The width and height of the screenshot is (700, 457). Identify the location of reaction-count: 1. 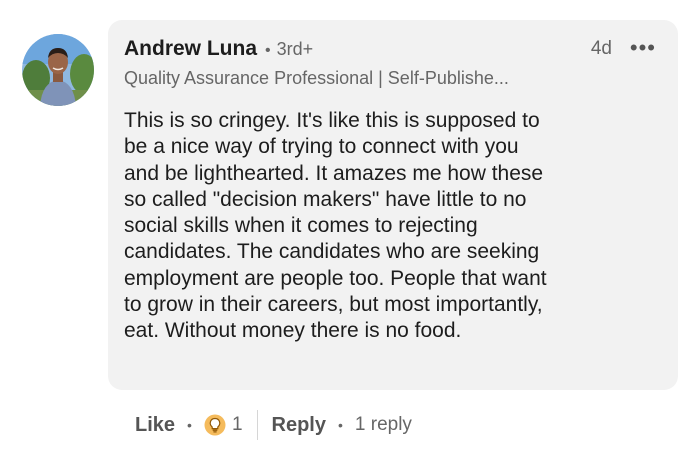
(237, 425).